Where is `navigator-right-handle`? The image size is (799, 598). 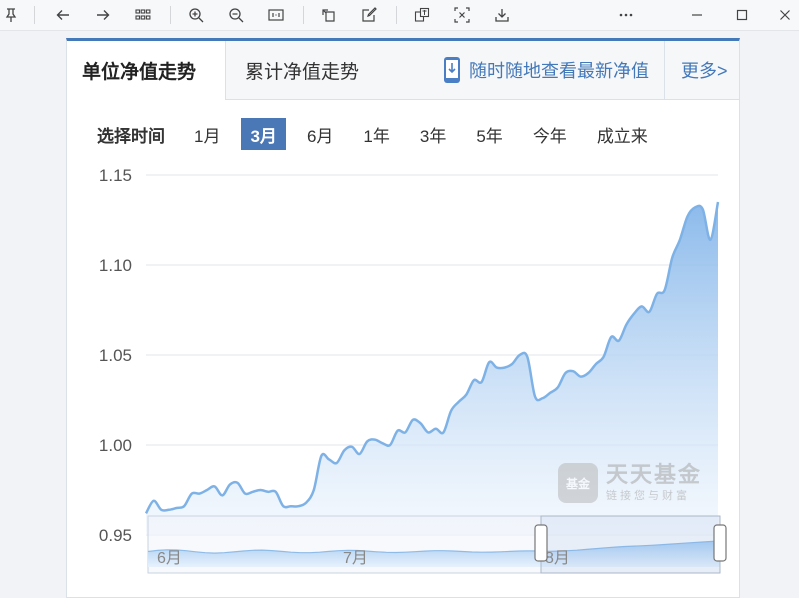 navigator-right-handle is located at coordinates (720, 543).